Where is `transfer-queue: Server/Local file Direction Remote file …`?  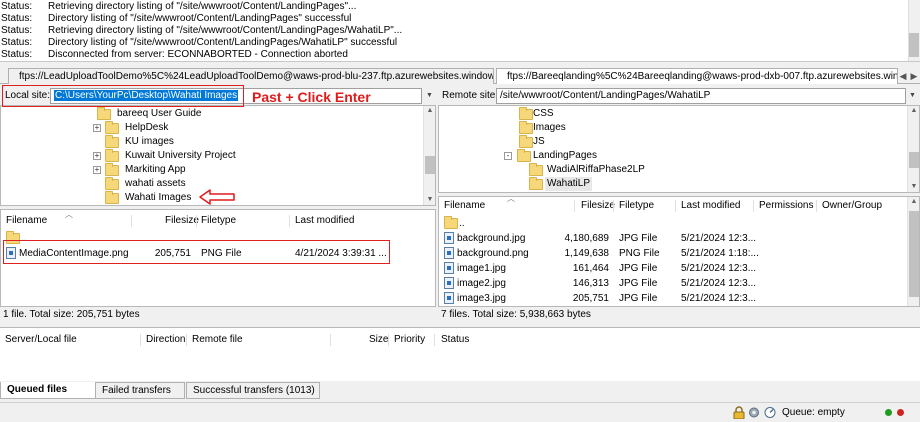 transfer-queue: Server/Local file Direction Remote file … is located at coordinates (460, 354).